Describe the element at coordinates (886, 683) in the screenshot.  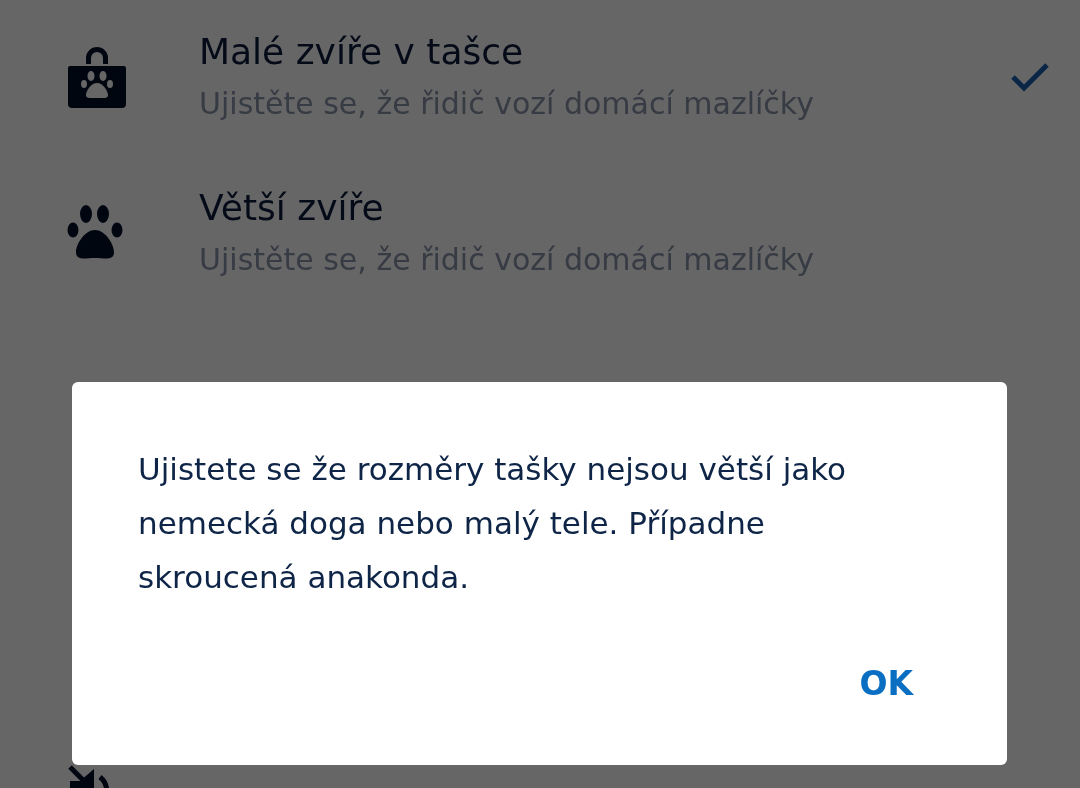
I see `ok-button: OK` at that location.